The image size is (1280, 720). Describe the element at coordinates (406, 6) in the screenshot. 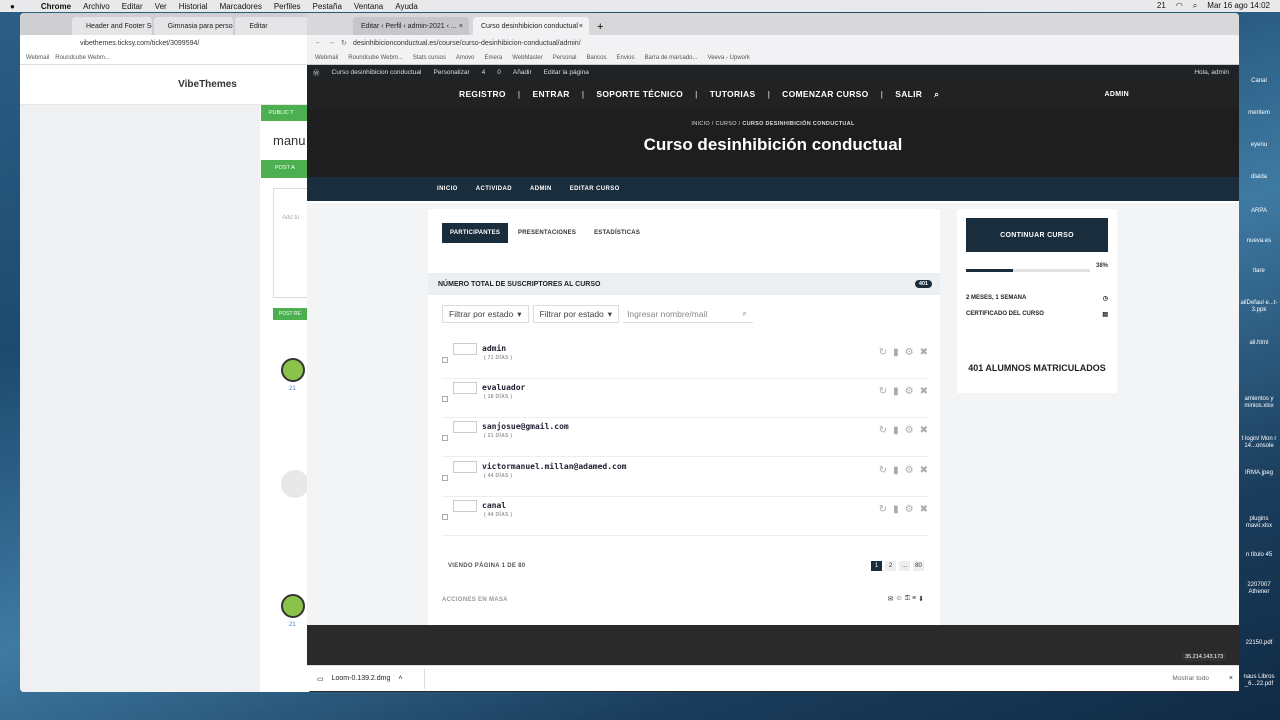

I see `menu-ayuda: Ayuda` at that location.